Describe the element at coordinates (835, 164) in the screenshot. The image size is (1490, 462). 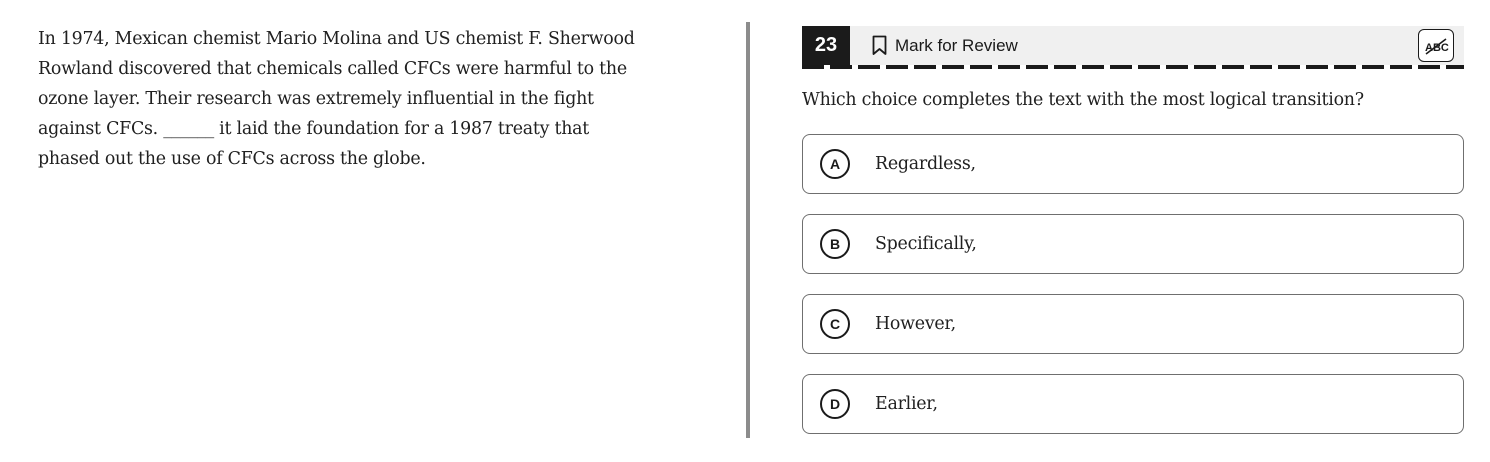
I see `option-letter-a: A` at that location.